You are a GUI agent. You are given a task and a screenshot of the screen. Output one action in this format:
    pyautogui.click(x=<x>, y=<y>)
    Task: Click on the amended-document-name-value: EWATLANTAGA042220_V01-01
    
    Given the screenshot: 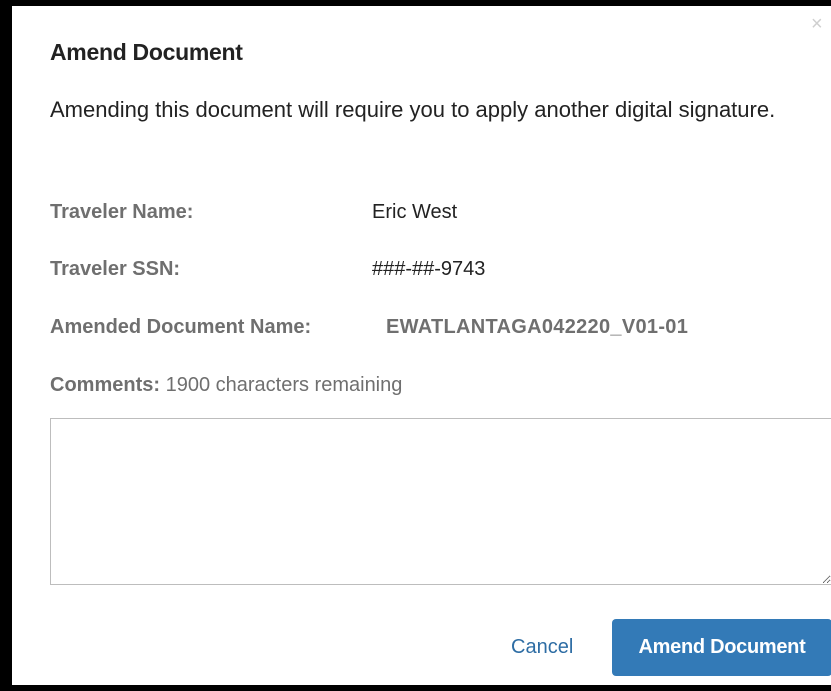 What is the action you would take?
    pyautogui.click(x=537, y=327)
    